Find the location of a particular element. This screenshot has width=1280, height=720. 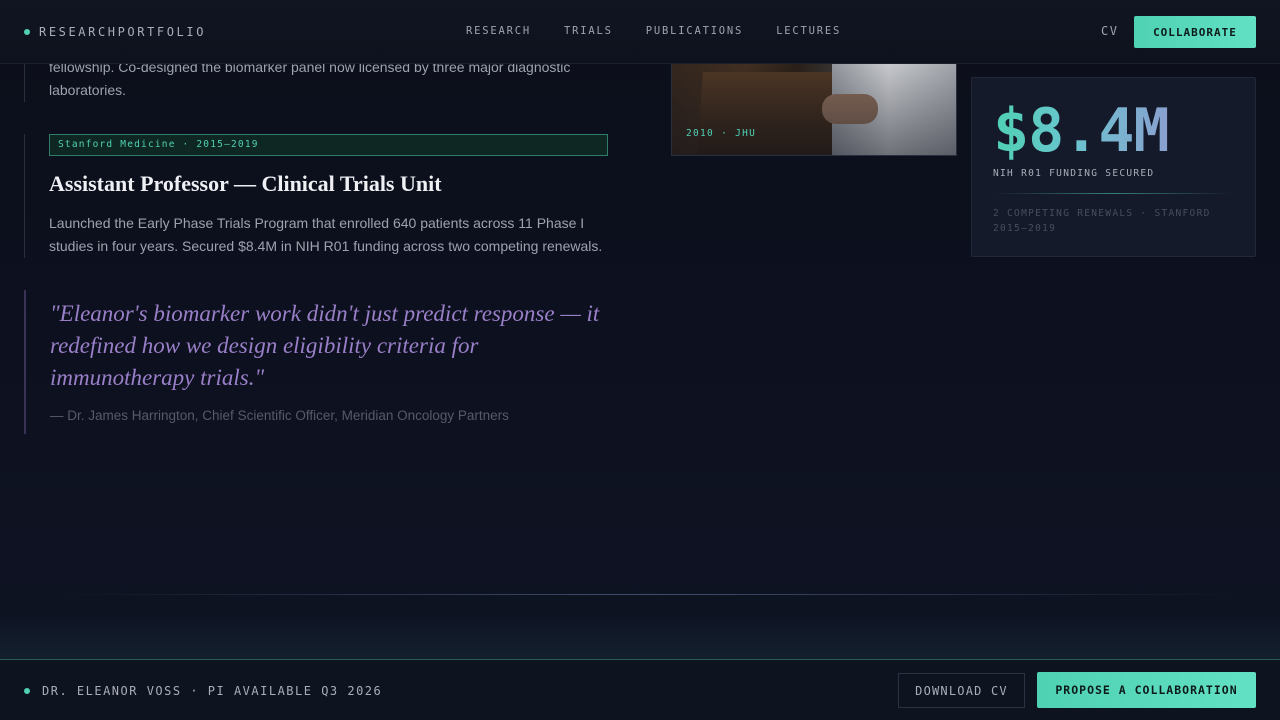

main-nav: RESEARCH TRIALS PUBLICATIONS LECTURES is located at coordinates (653, 31).